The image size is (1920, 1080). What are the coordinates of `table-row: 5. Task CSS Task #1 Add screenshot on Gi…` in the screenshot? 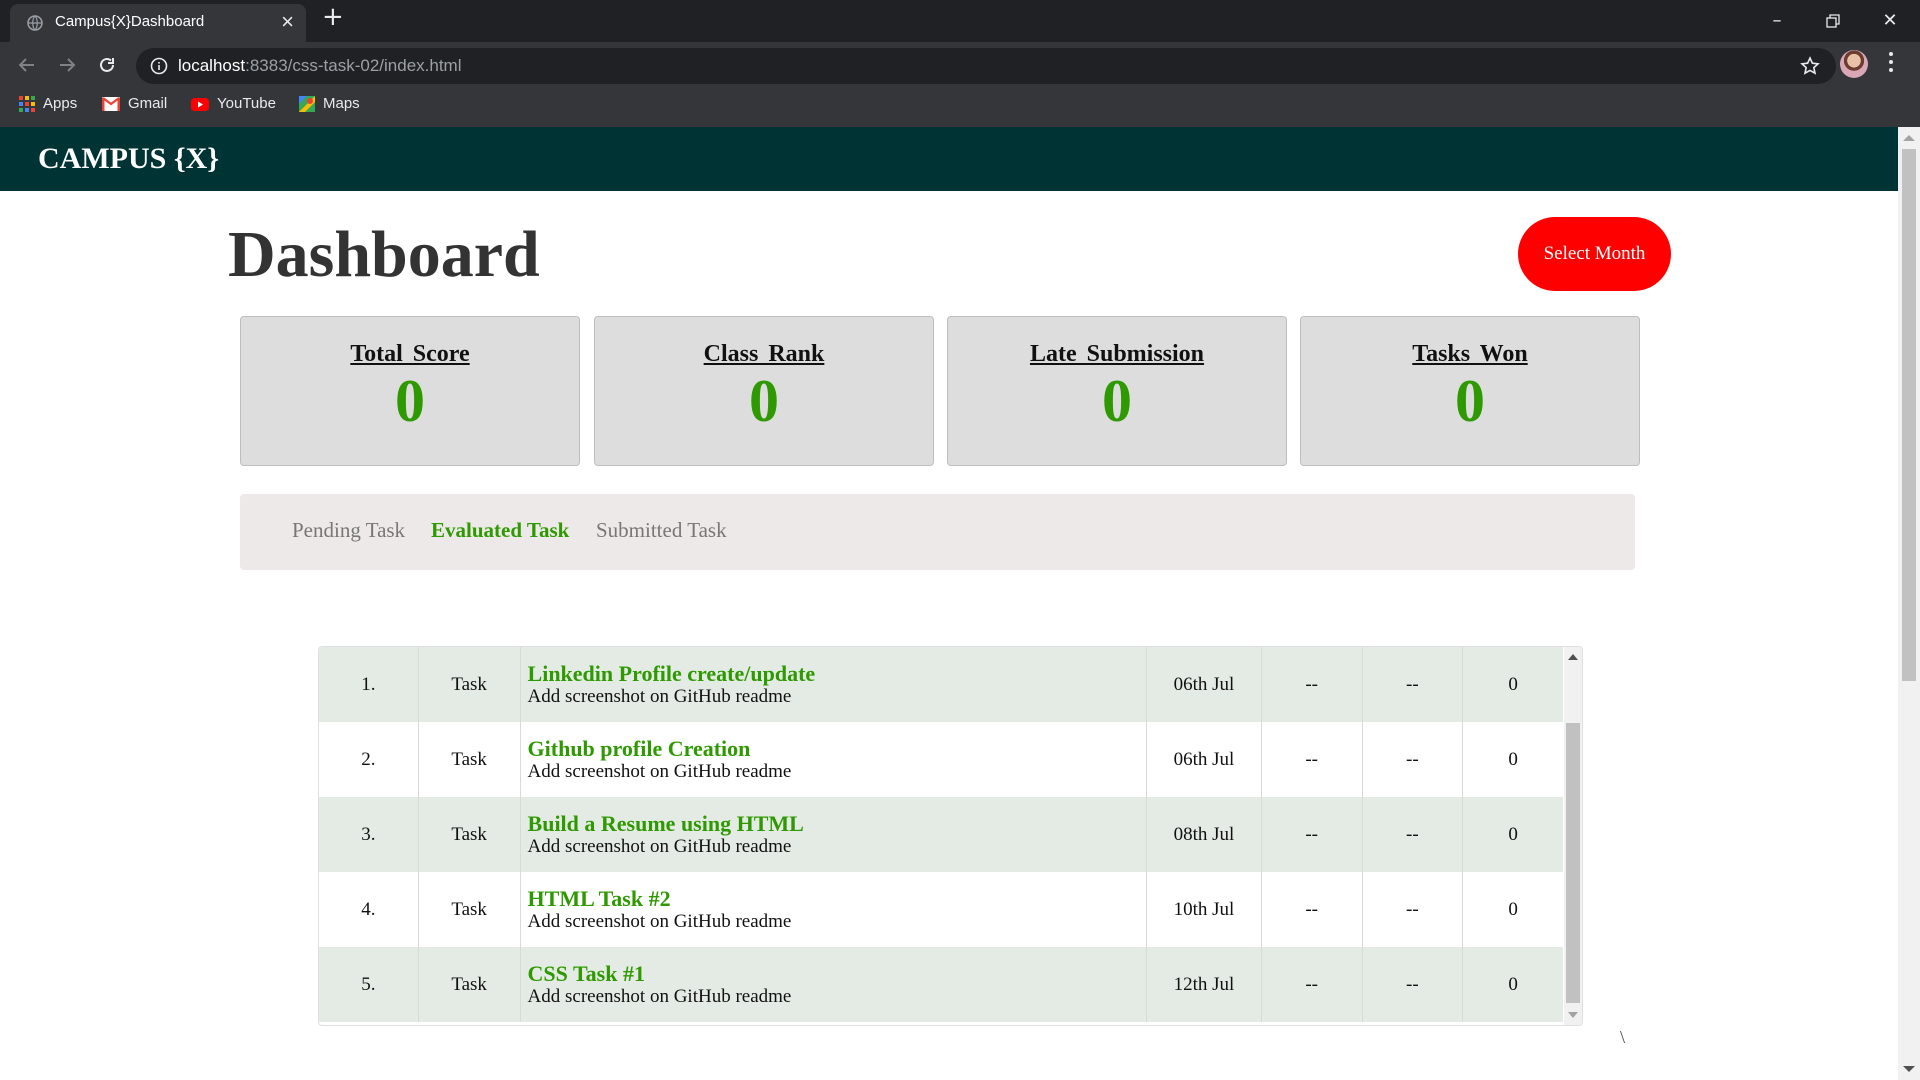 It's located at (941, 984).